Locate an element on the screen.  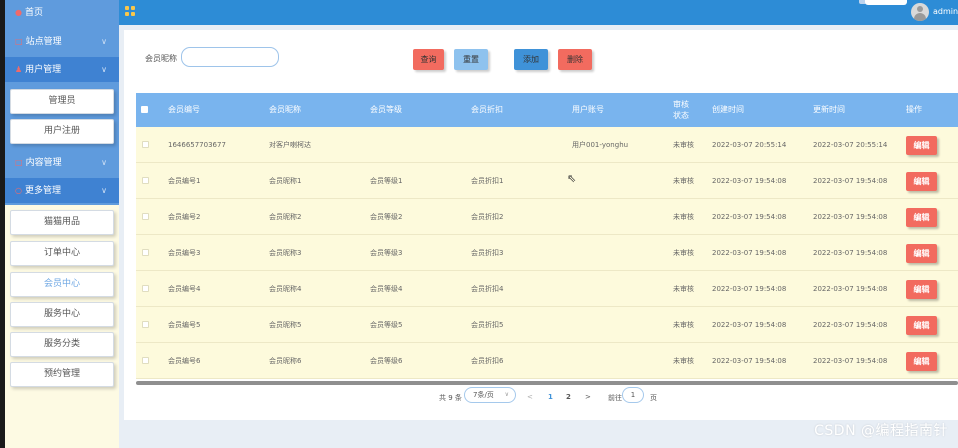
grid-menu-icon is located at coordinates (130, 11).